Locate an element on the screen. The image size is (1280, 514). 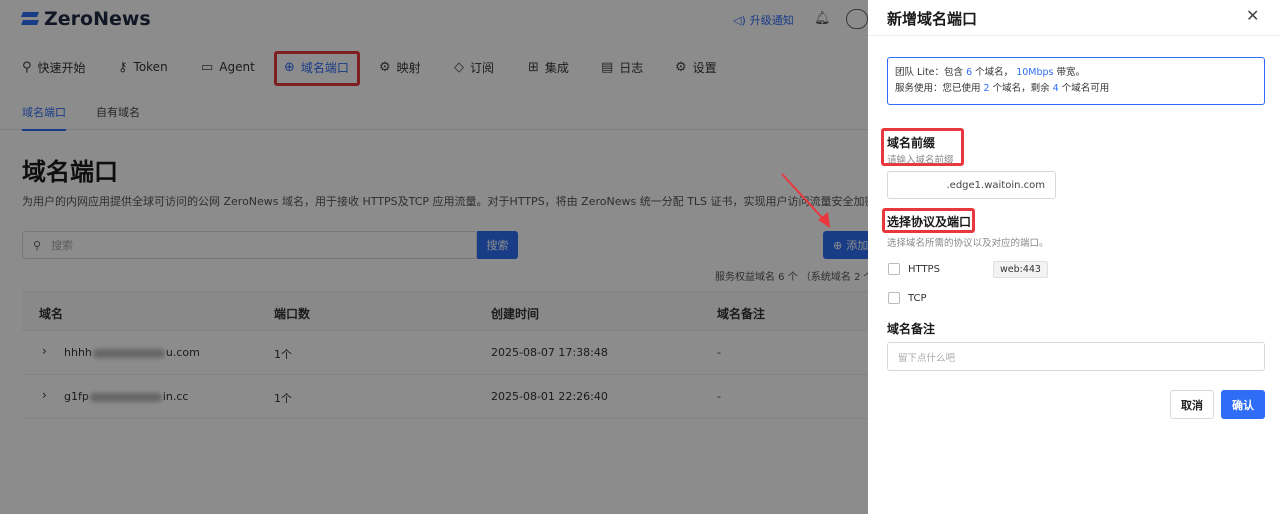
bandwidth-value: 10Mbps is located at coordinates (1035, 72).